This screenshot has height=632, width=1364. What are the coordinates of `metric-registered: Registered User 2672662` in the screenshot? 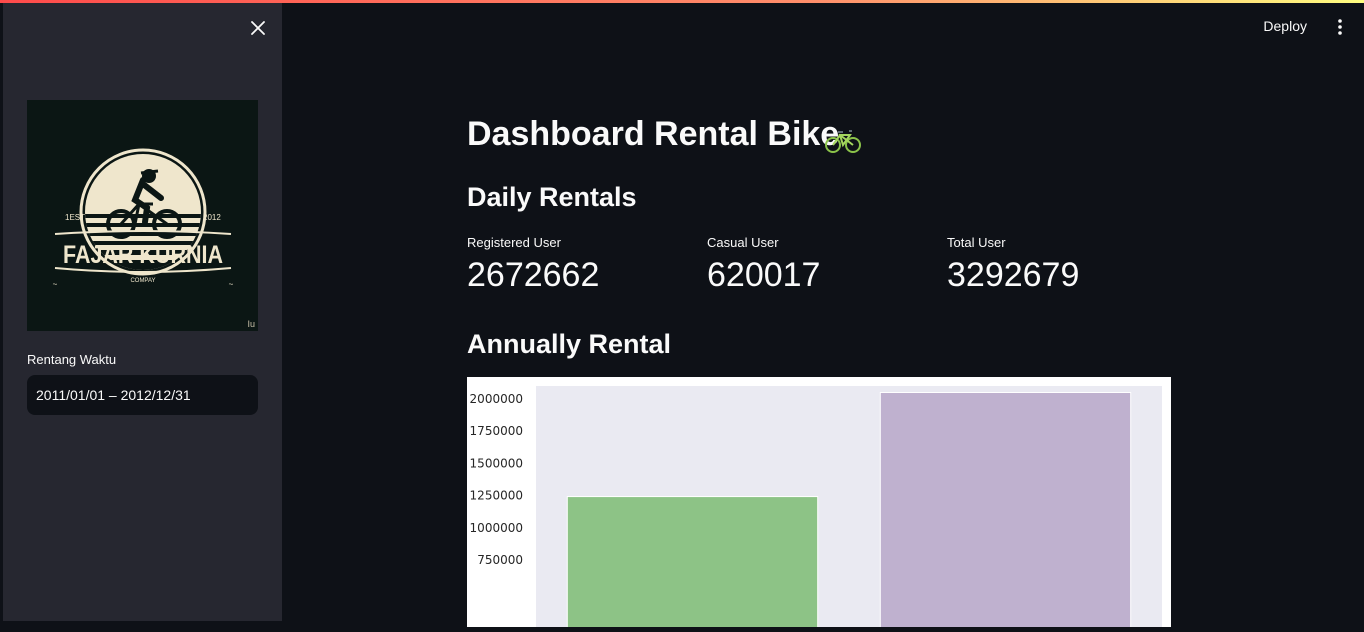 It's located at (533, 265).